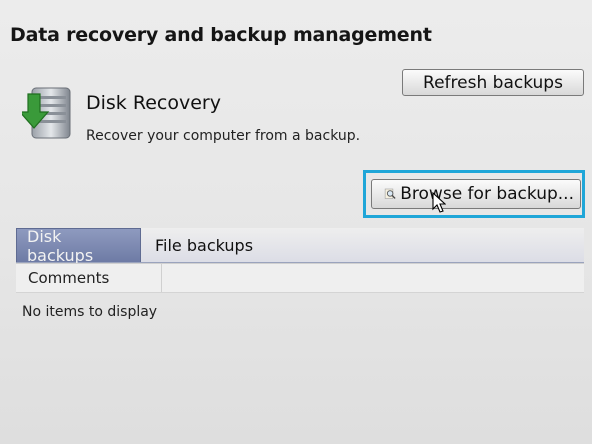 The height and width of the screenshot is (444, 592). I want to click on disk-recovery-title: Disk Recovery, so click(153, 103).